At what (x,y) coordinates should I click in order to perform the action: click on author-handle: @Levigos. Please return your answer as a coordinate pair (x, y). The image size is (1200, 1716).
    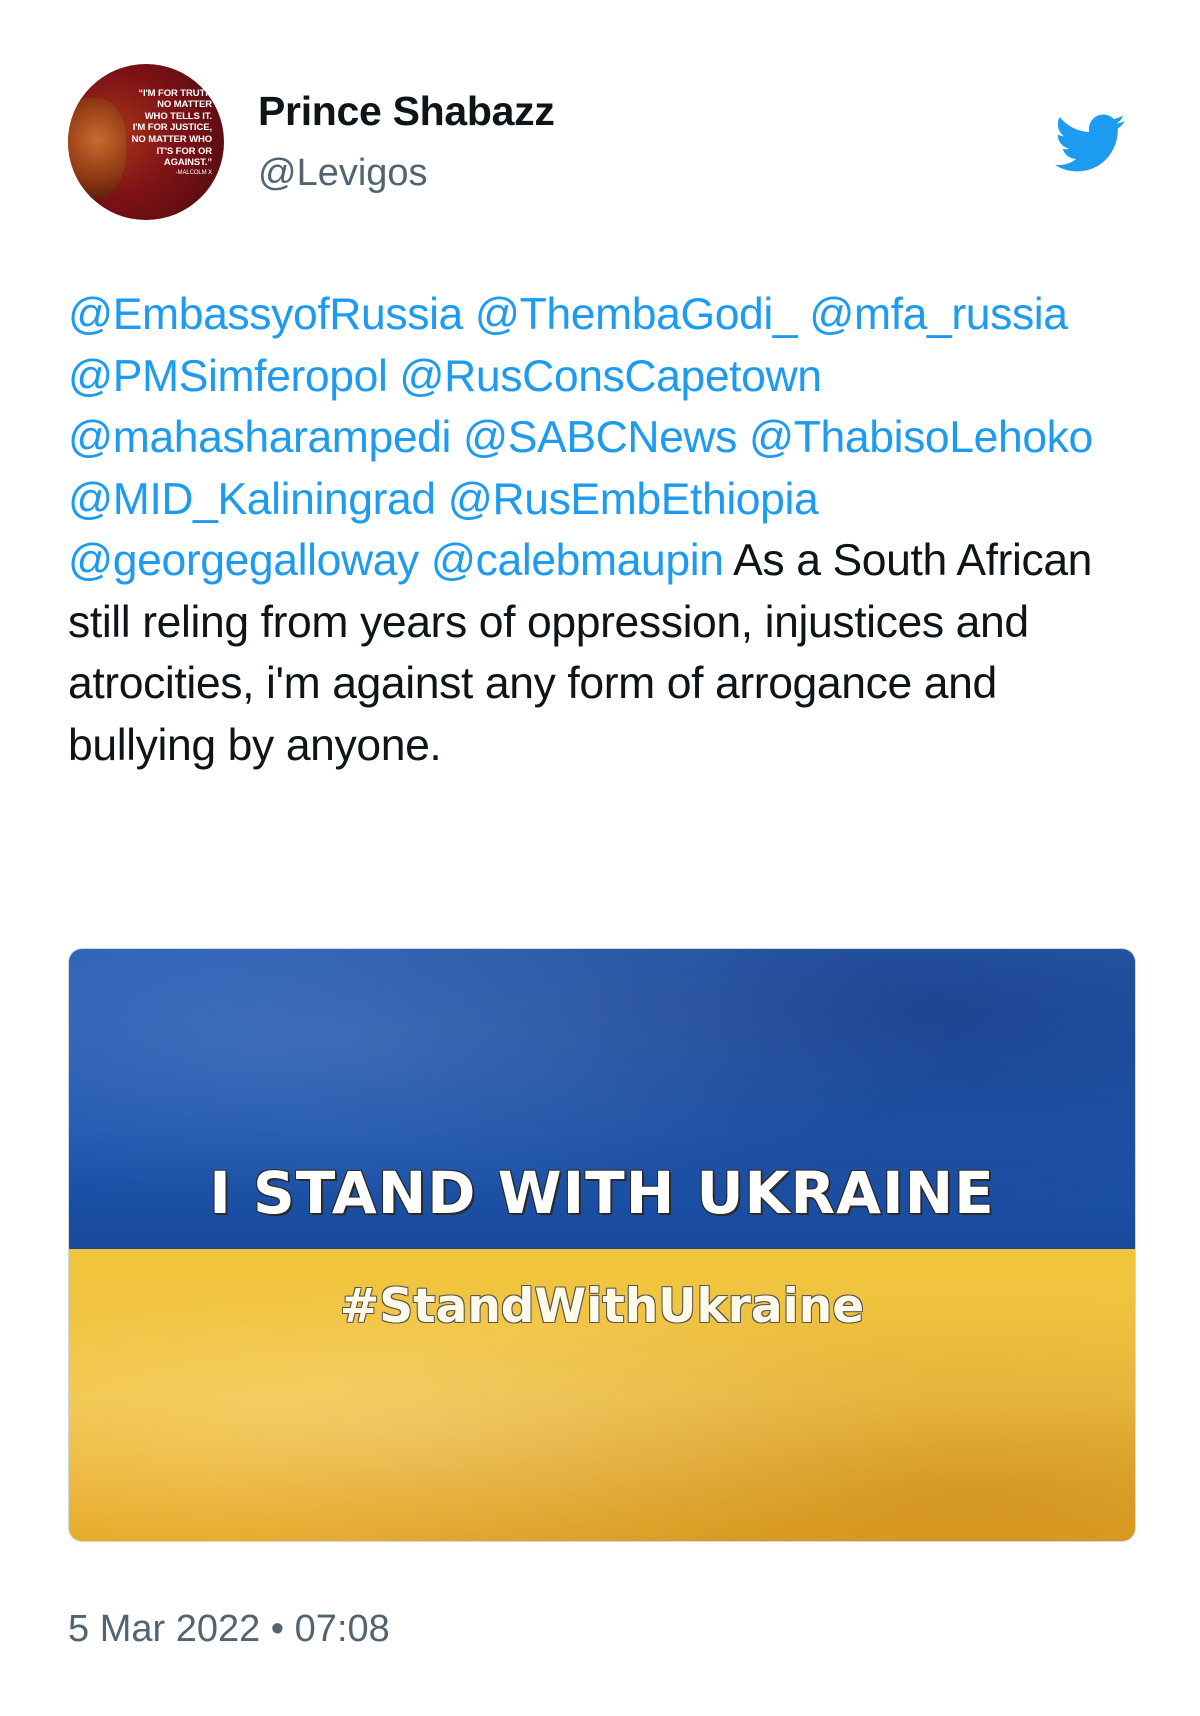
    Looking at the image, I should click on (343, 173).